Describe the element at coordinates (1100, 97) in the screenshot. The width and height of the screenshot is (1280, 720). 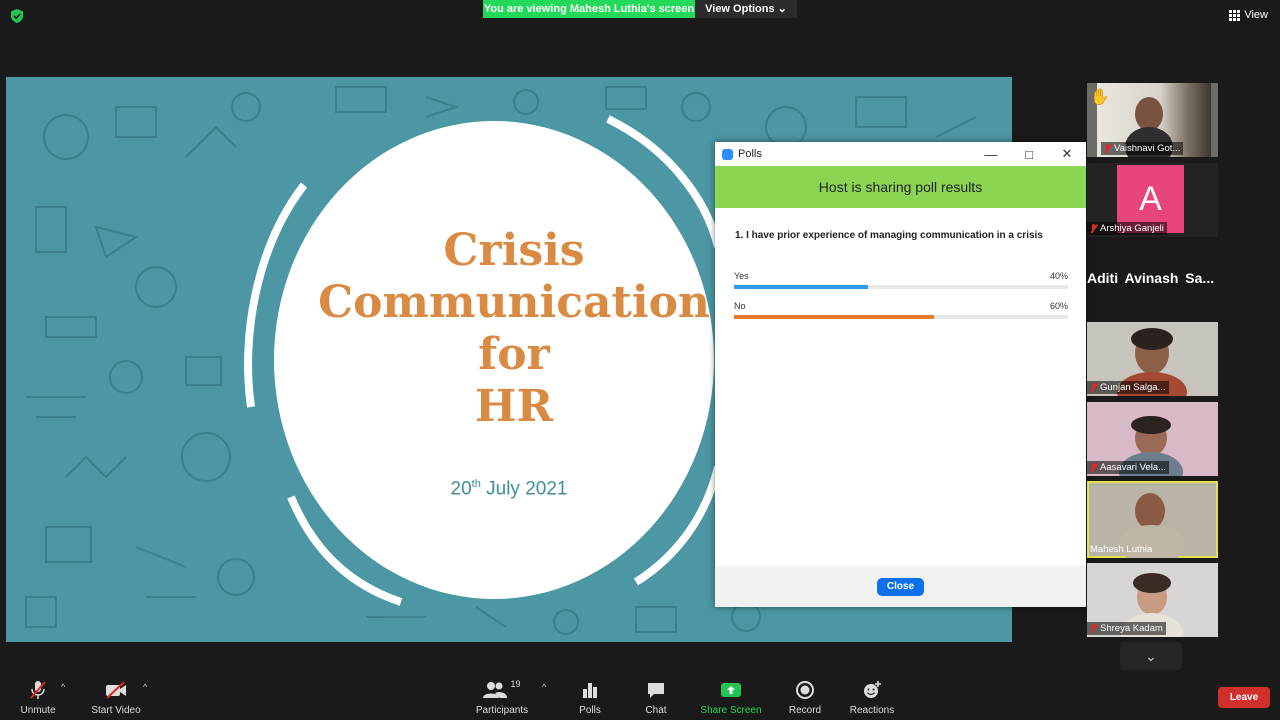
I see `raised-hand-icon: ✋` at that location.